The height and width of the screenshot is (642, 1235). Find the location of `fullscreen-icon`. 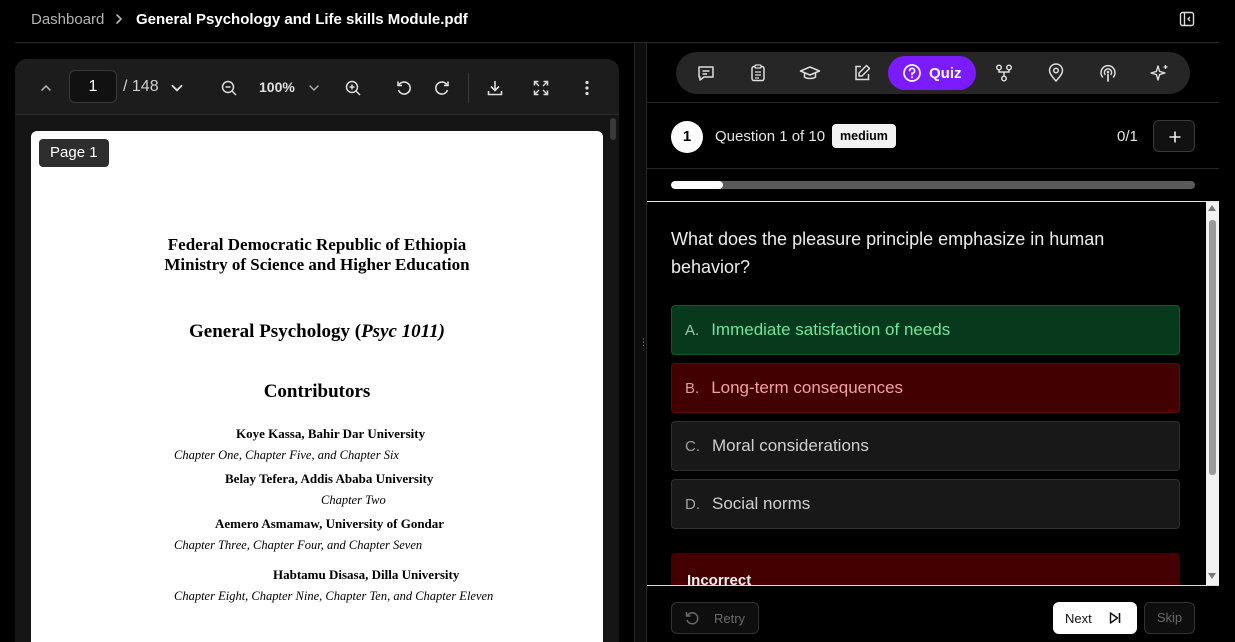

fullscreen-icon is located at coordinates (541, 88).